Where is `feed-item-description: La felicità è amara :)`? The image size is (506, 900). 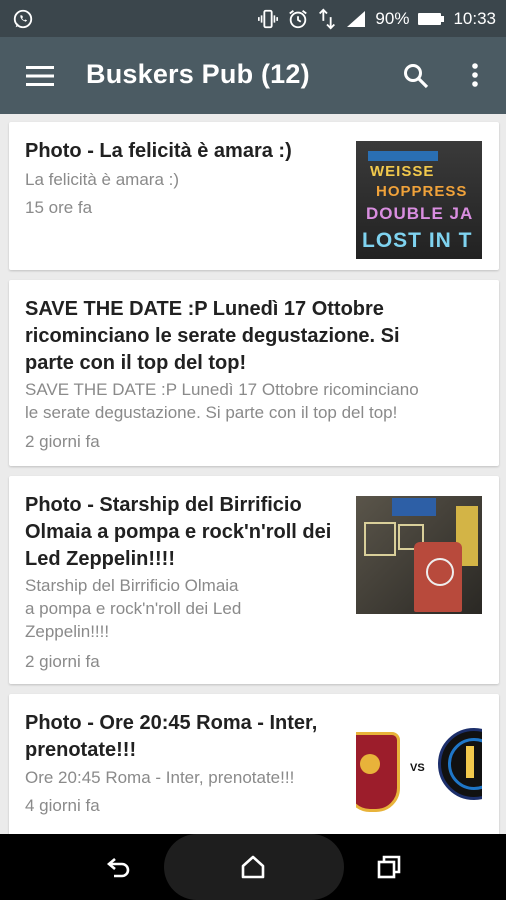 feed-item-description: La felicità è amara :) is located at coordinates (102, 179).